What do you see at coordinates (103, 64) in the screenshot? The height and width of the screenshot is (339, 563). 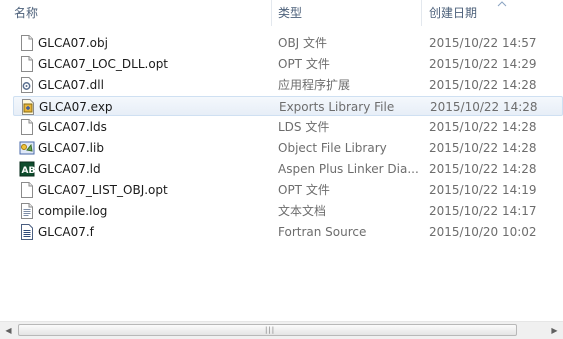 I see `file-name: GLCA07_LOC_DLL.opt` at bounding box center [103, 64].